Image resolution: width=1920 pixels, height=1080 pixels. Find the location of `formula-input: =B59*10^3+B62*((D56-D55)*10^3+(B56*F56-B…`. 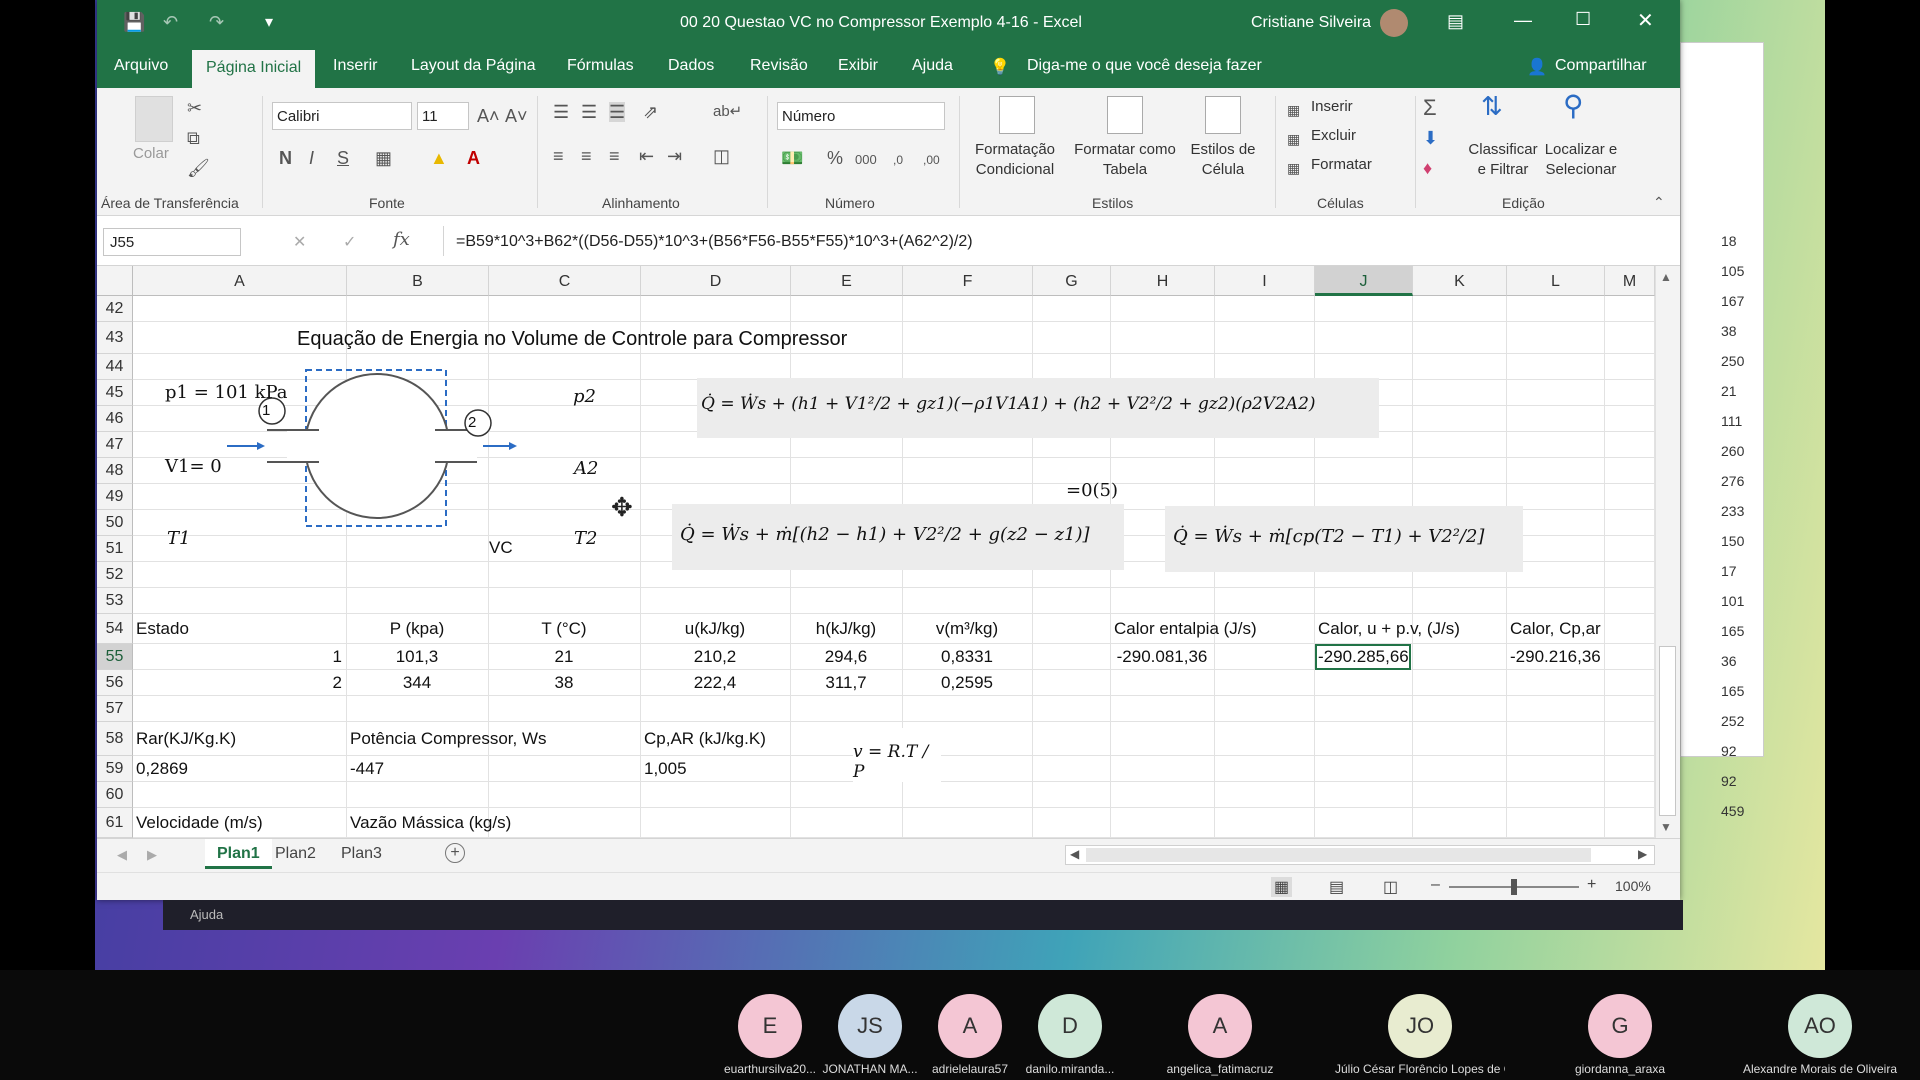

formula-input: =B59*10^3+B62*((D56-D55)*10^3+(B56*F56-B… is located at coordinates (1060, 241).